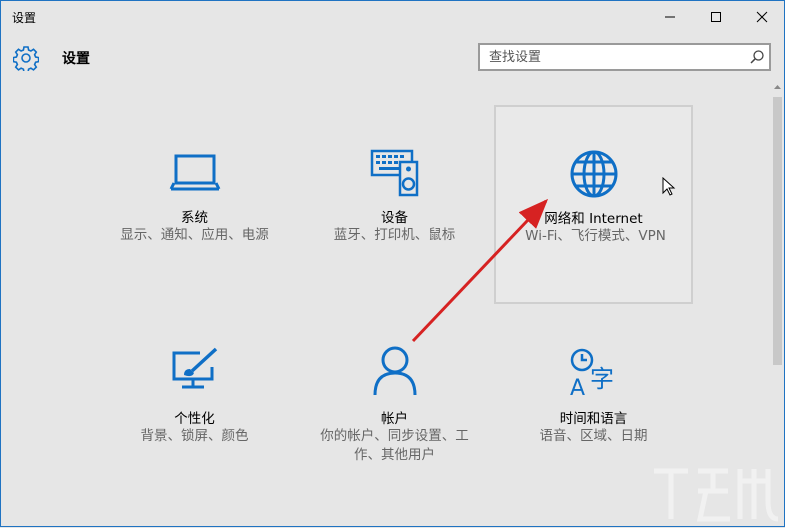  I want to click on close-button, so click(762, 17).